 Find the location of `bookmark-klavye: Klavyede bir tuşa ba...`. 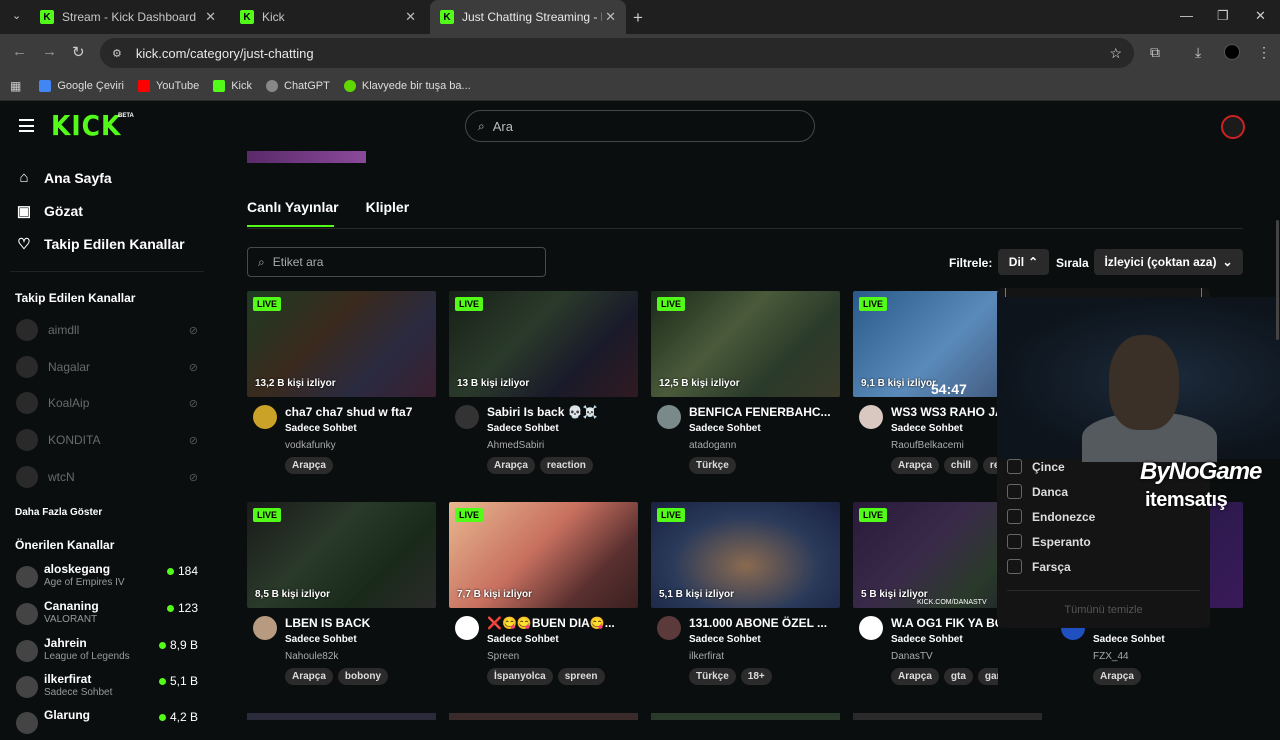

bookmark-klavye: Klavyede bir tuşa ba... is located at coordinates (407, 86).